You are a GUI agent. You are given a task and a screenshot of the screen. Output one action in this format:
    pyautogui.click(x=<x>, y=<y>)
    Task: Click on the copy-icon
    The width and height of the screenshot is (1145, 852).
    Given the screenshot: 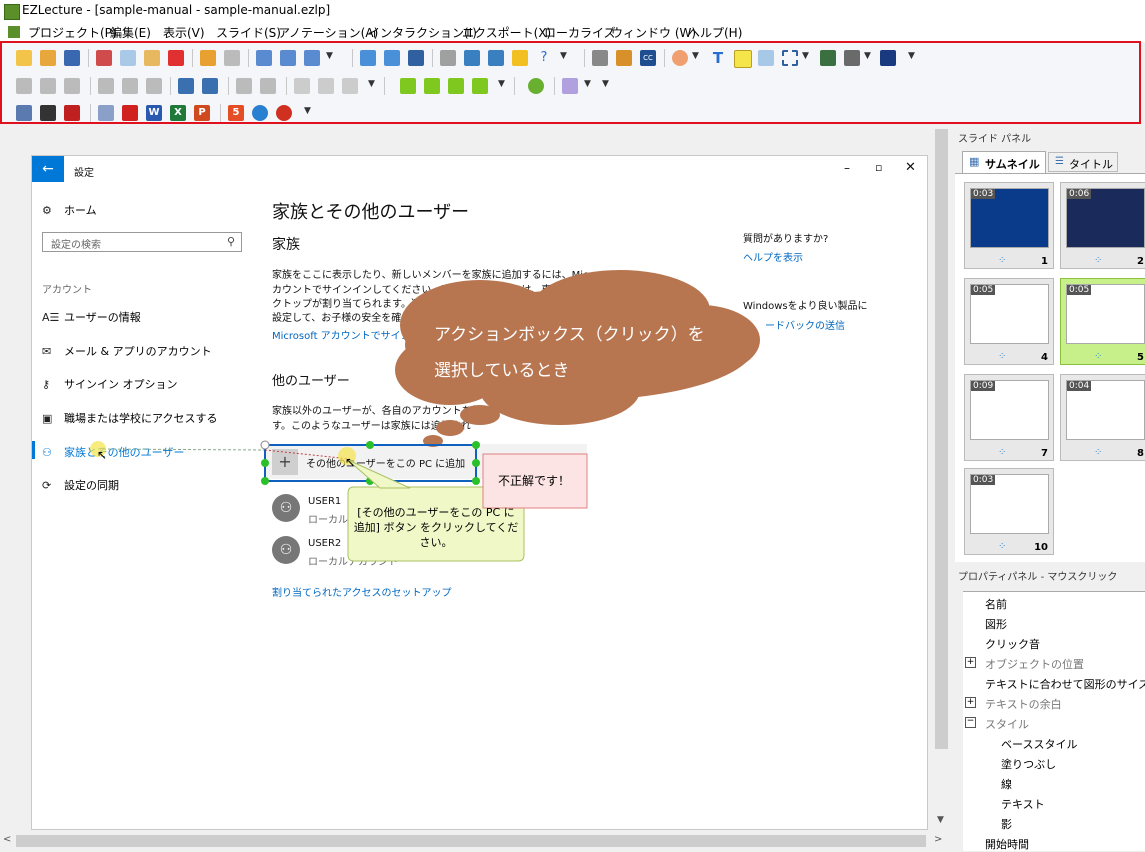 What is the action you would take?
    pyautogui.click(x=128, y=58)
    